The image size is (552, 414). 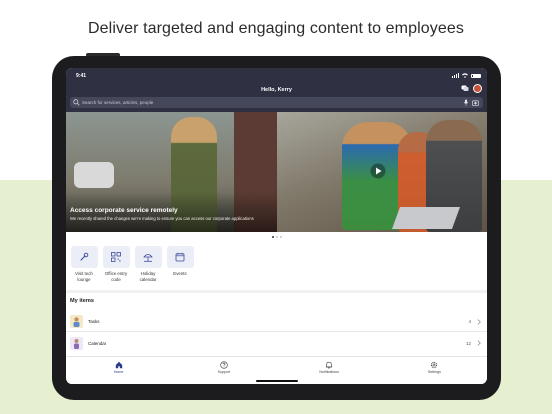 What do you see at coordinates (434, 365) in the screenshot?
I see `gear-icon` at bounding box center [434, 365].